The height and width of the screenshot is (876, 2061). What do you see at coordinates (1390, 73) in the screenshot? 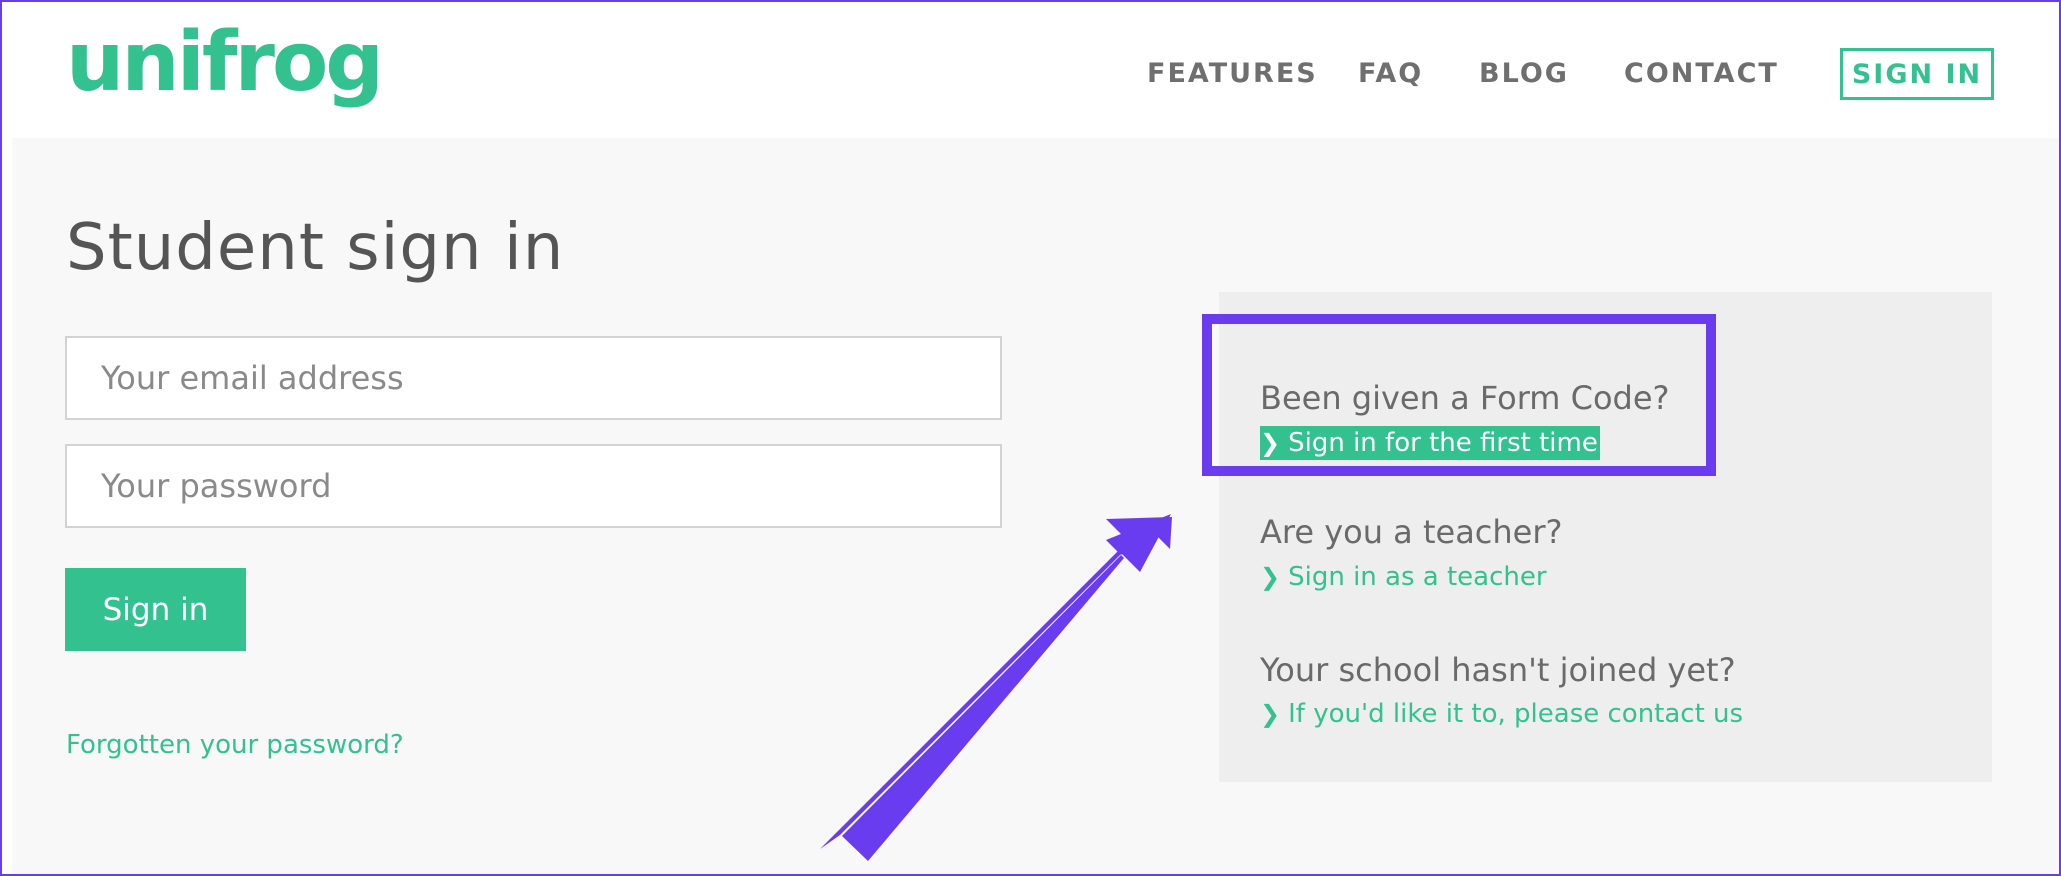
I see `nav-faq-link: FAQ` at bounding box center [1390, 73].